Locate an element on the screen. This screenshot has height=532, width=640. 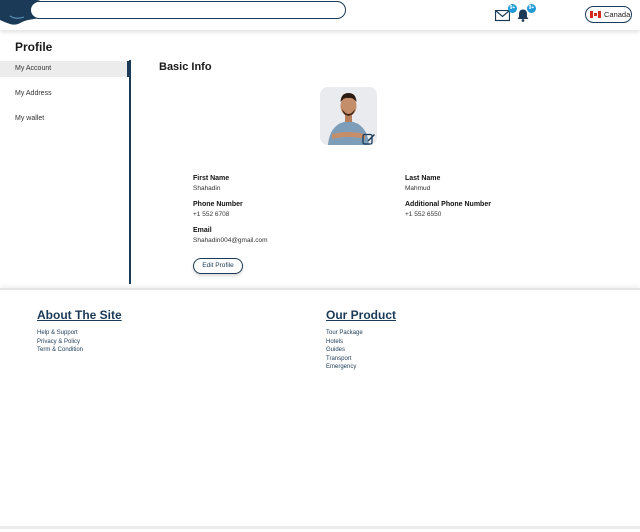
section-title: Basic Info is located at coordinates (185, 67).